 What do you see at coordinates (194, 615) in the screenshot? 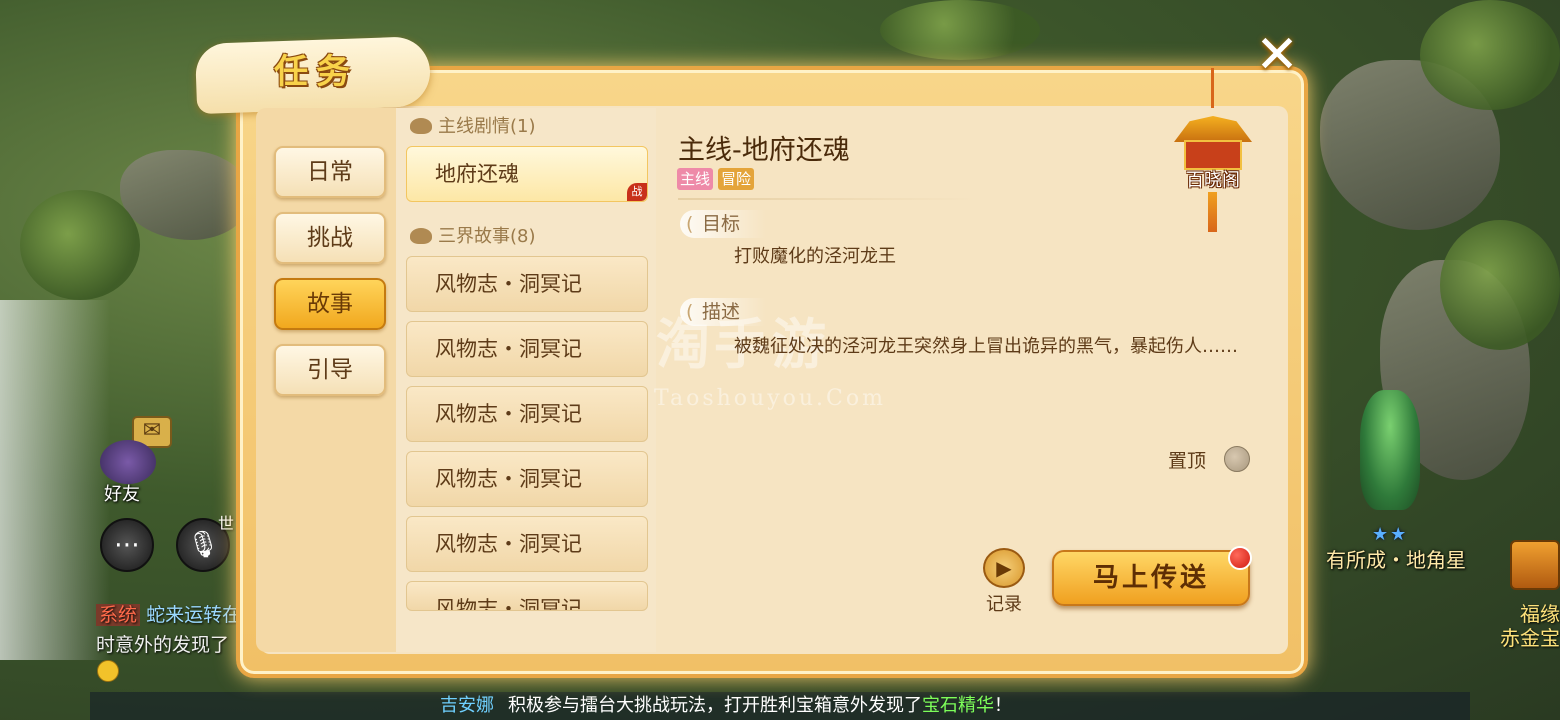
I see `chat-text: 蛇来运转在` at bounding box center [194, 615].